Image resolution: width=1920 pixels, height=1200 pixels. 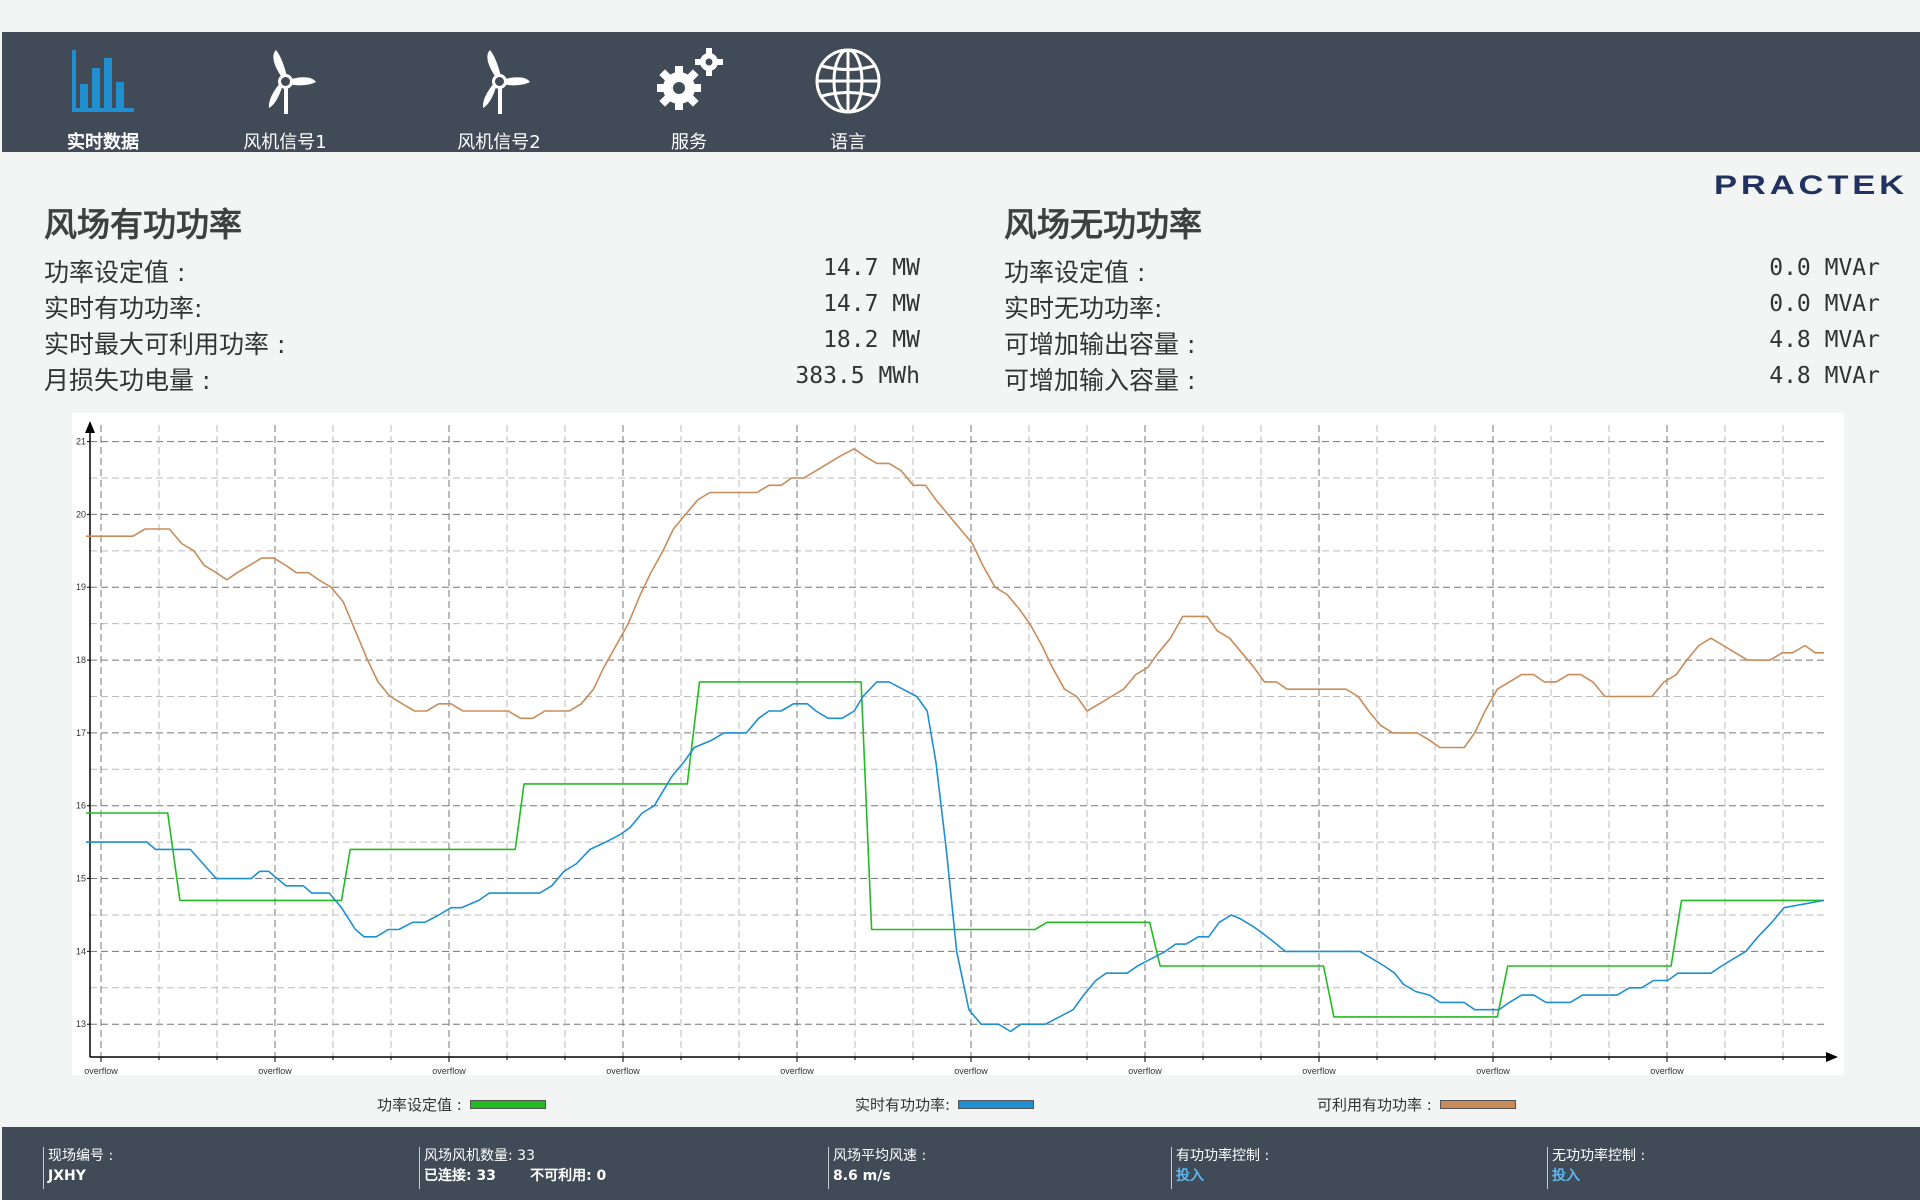 What do you see at coordinates (90, 427) in the screenshot?
I see `y-axis-arrow` at bounding box center [90, 427].